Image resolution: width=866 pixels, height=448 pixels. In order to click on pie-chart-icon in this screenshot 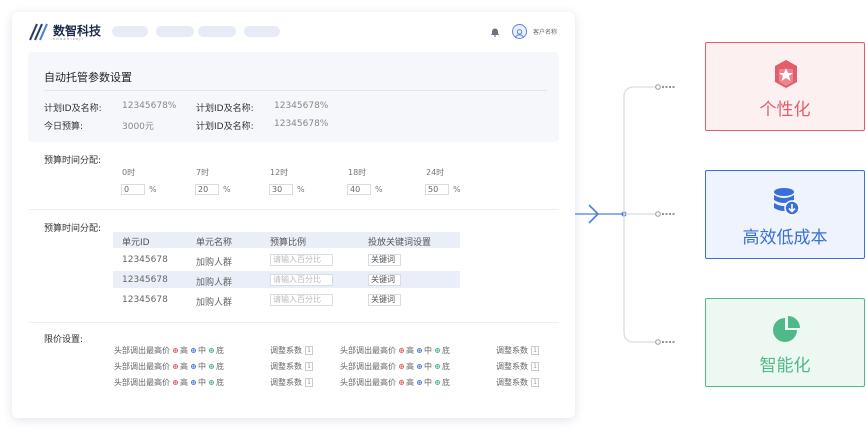, I will do `click(786, 329)`.